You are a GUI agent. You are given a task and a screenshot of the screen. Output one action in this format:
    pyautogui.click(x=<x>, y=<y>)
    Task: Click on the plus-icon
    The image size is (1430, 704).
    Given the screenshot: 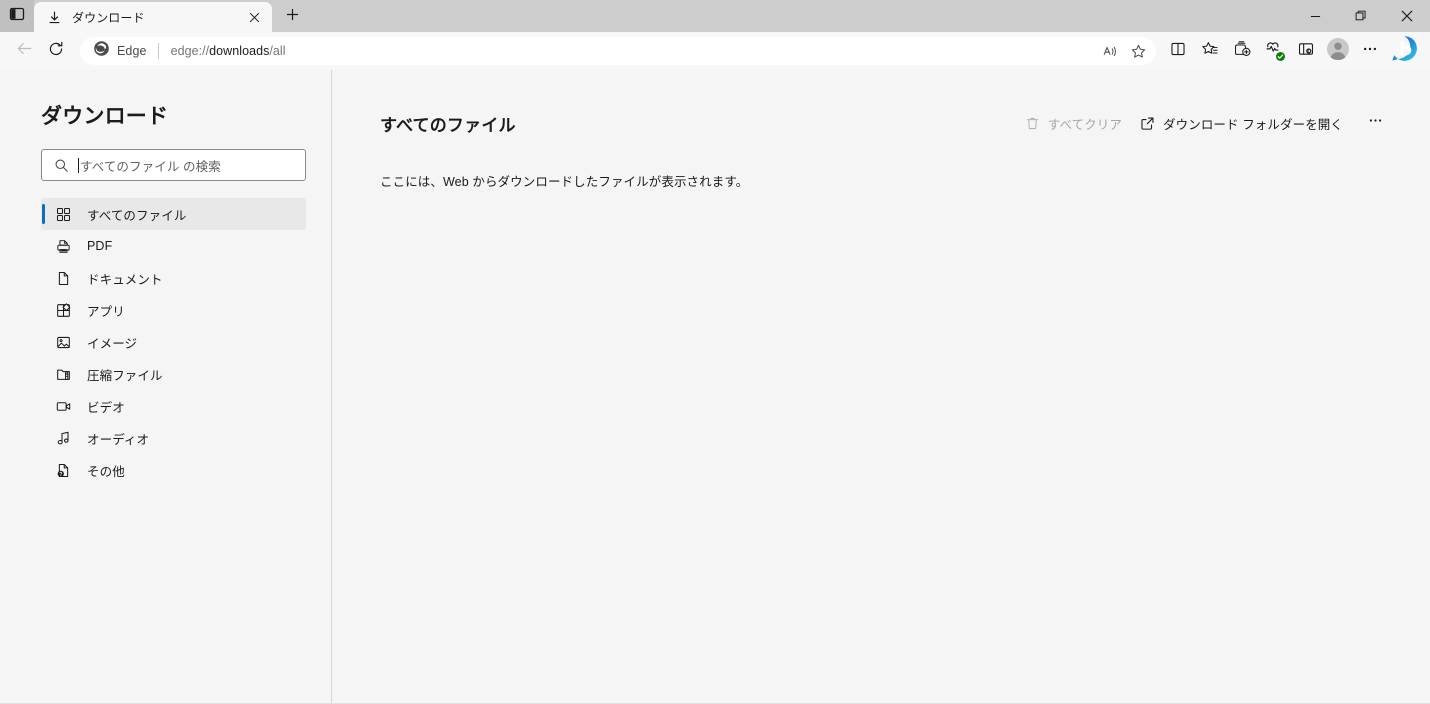 What is the action you would take?
    pyautogui.click(x=292, y=17)
    